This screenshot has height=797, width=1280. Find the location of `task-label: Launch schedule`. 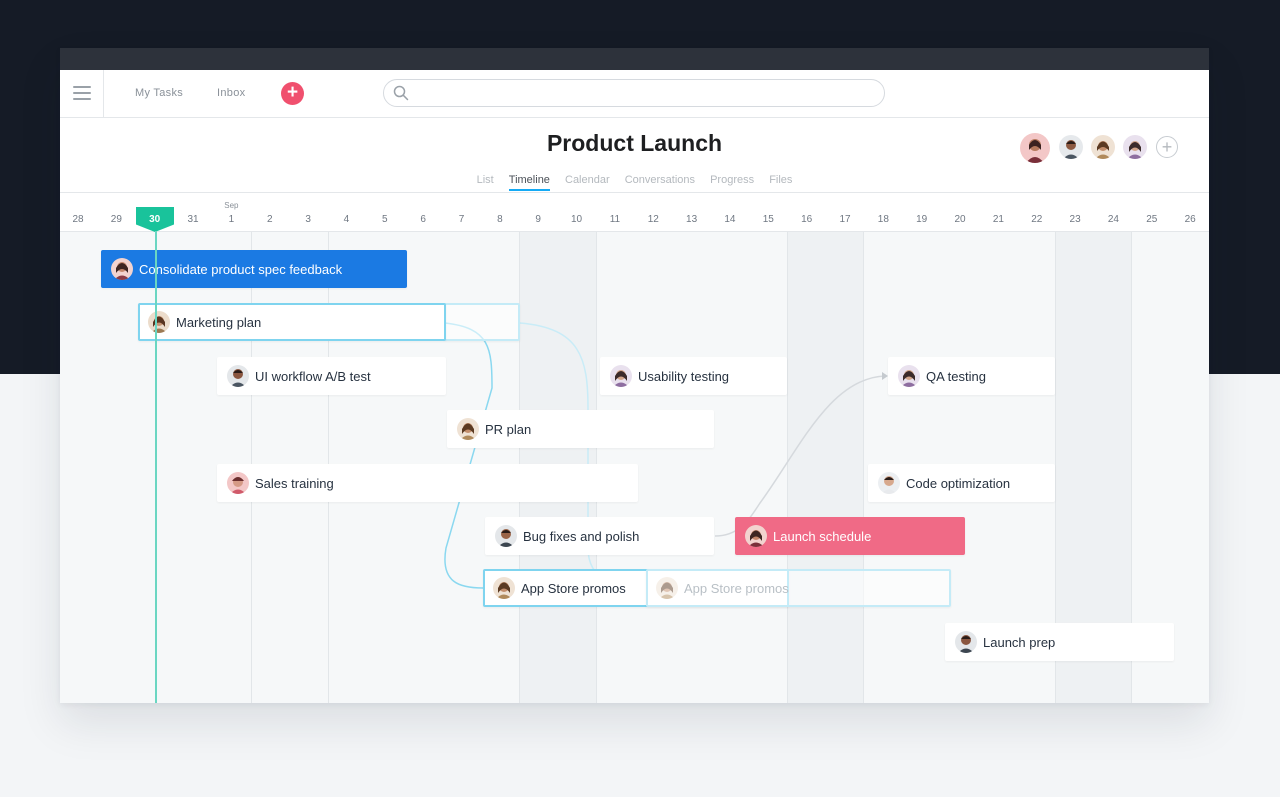

task-label: Launch schedule is located at coordinates (822, 536).